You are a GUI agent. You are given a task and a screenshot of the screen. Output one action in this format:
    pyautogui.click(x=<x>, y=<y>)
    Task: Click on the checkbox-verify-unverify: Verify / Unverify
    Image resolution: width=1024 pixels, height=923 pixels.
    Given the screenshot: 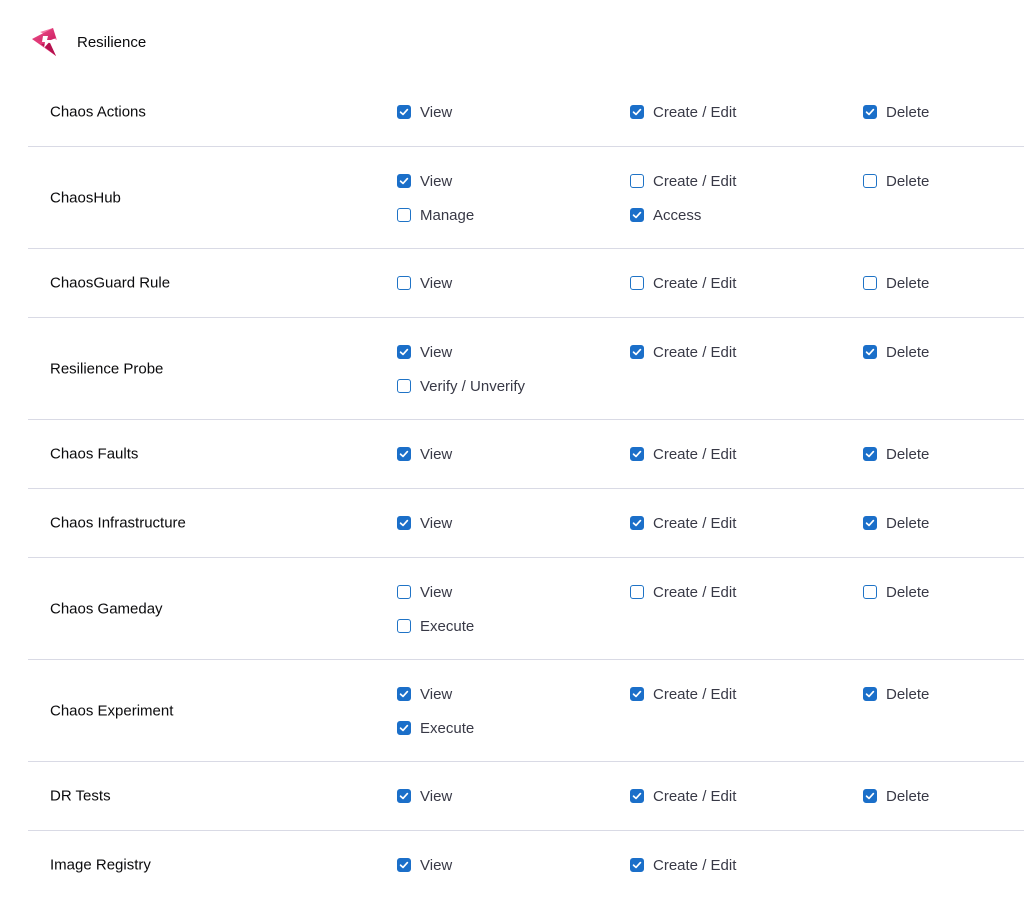 What is the action you would take?
    pyautogui.click(x=461, y=386)
    